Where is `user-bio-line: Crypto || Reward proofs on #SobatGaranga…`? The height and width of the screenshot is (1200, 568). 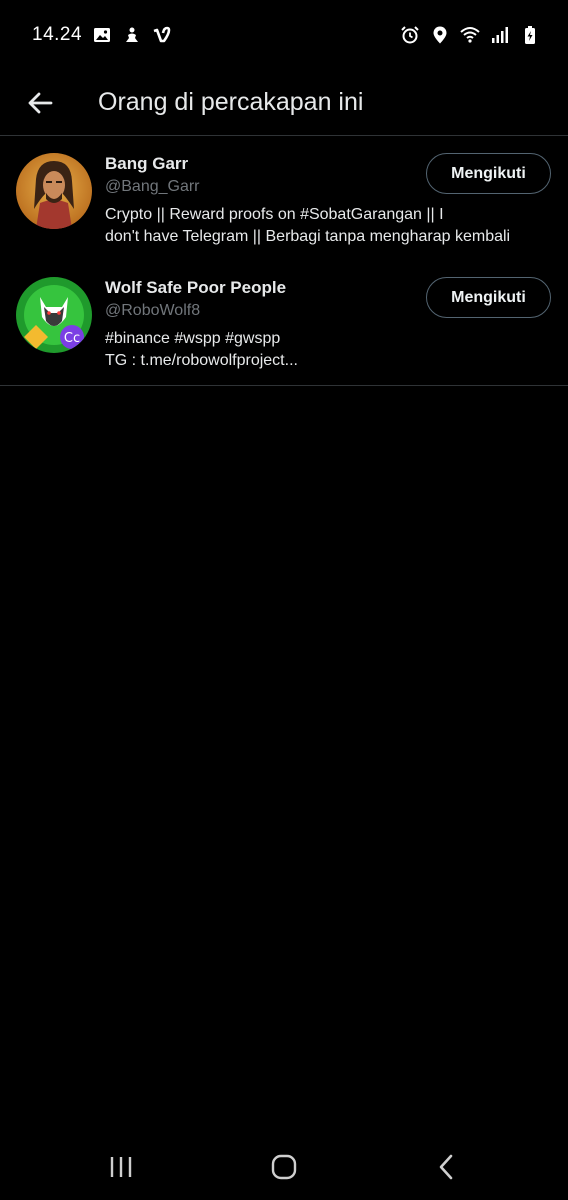
user-bio-line: Crypto || Reward proofs on #SobatGaranga… is located at coordinates (274, 214).